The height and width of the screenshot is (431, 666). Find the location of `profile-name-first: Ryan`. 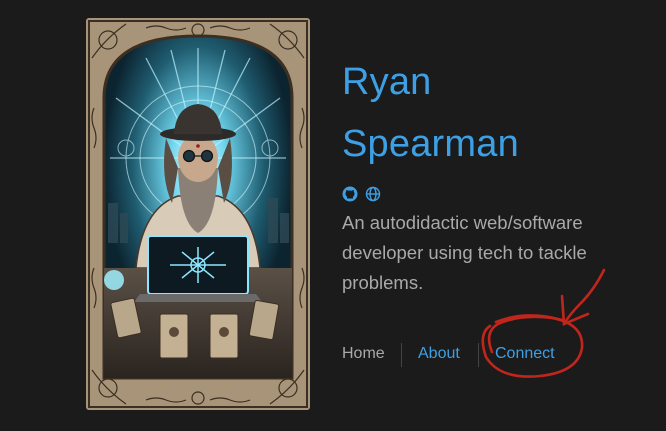

profile-name-first: Ryan is located at coordinates (387, 82).